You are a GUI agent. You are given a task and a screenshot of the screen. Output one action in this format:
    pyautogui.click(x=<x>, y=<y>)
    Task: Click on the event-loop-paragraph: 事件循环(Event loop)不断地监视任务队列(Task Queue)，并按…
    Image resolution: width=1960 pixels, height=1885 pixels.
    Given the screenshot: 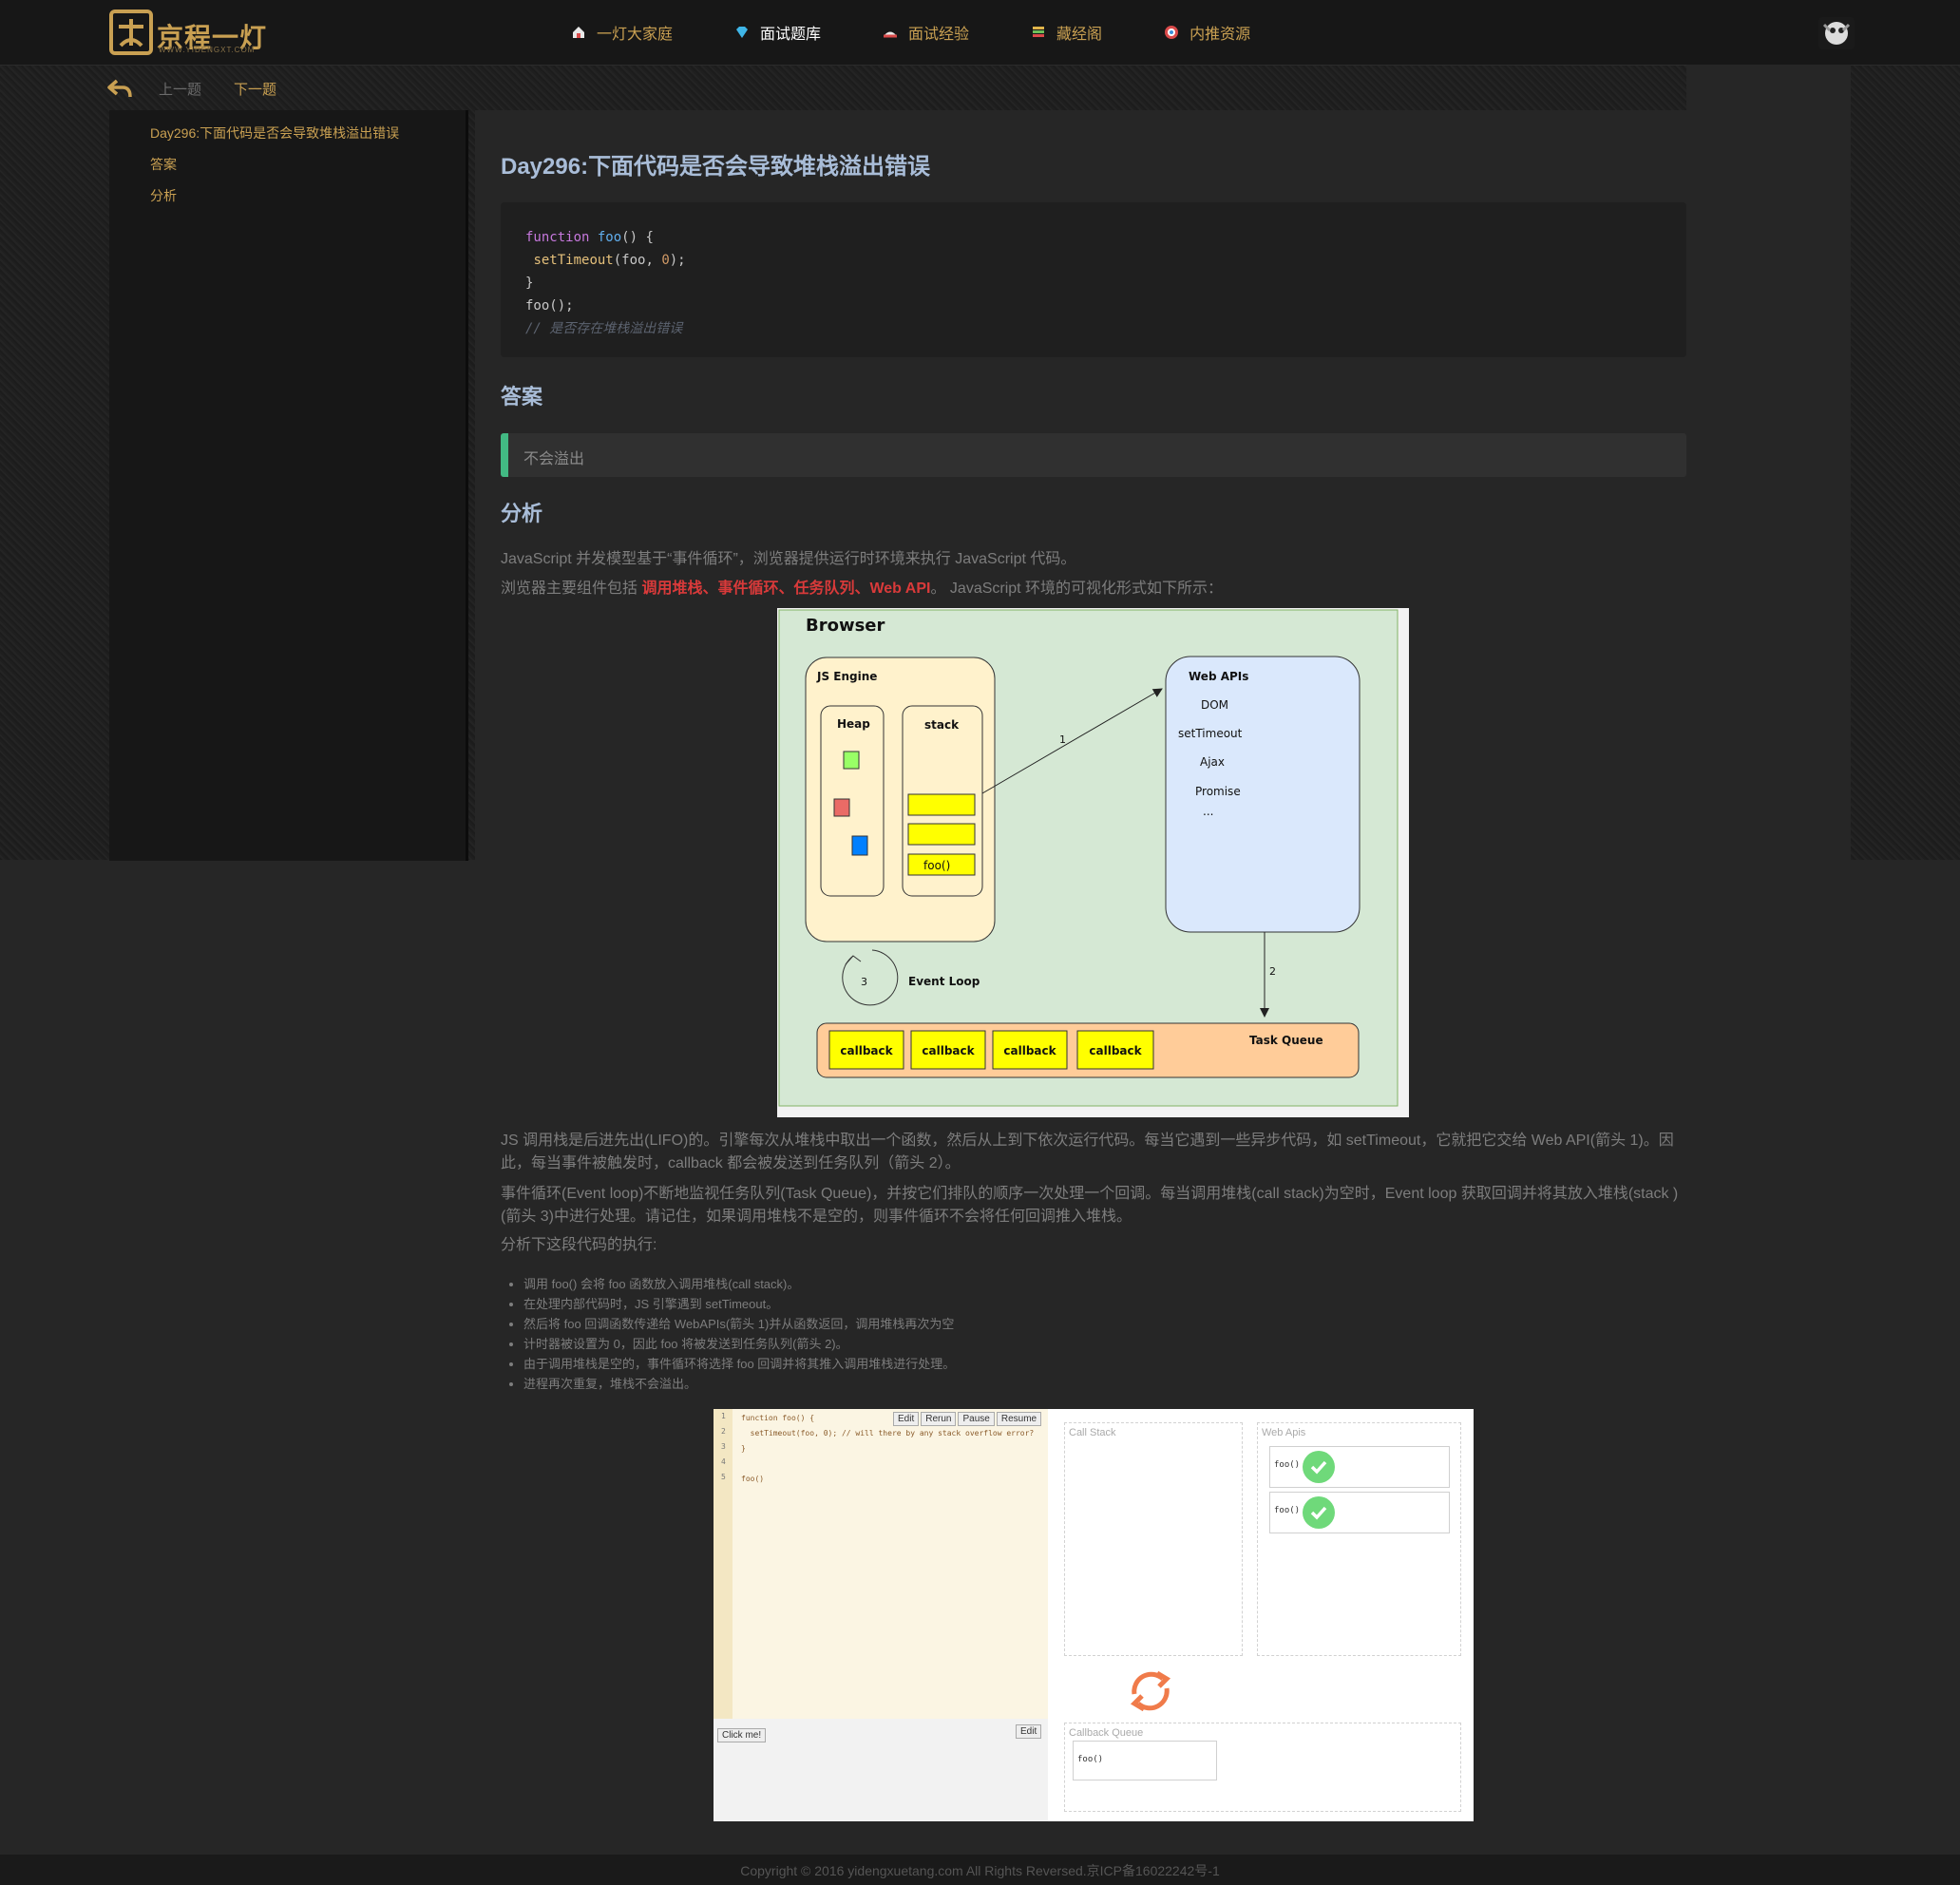 What is the action you would take?
    pyautogui.click(x=1090, y=1205)
    